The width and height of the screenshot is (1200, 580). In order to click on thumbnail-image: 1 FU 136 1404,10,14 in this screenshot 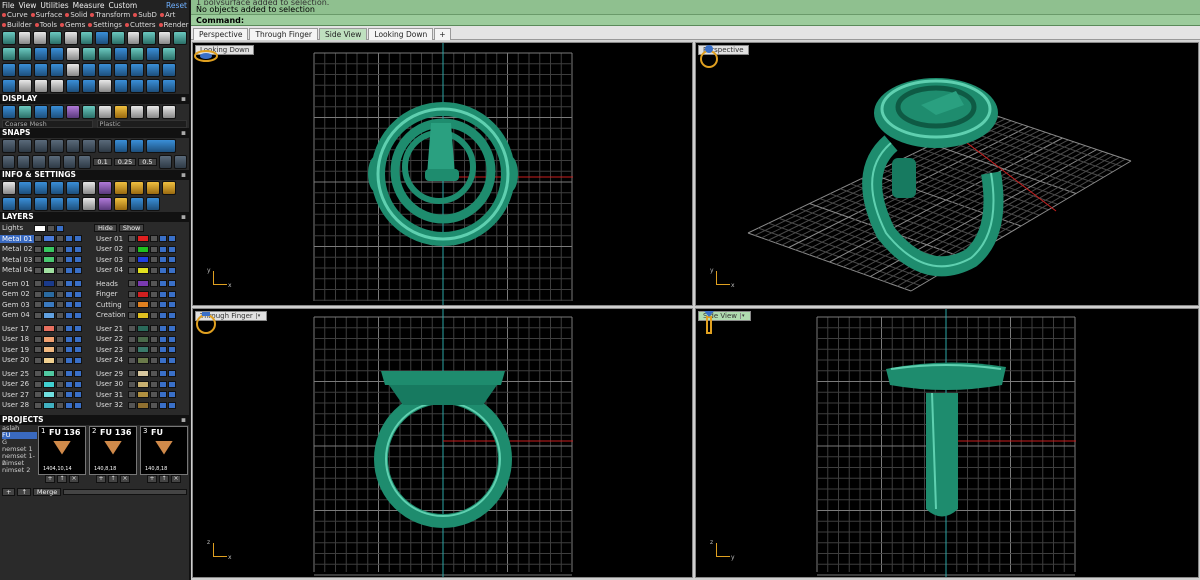, I will do `click(62, 450)`.